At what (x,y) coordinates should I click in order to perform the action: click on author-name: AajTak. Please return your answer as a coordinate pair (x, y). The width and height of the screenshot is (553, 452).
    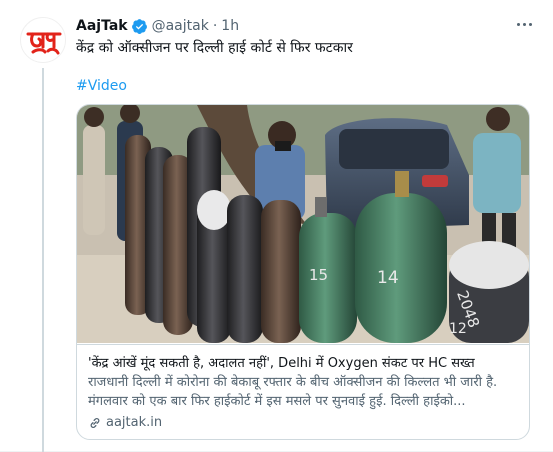
    Looking at the image, I should click on (102, 26).